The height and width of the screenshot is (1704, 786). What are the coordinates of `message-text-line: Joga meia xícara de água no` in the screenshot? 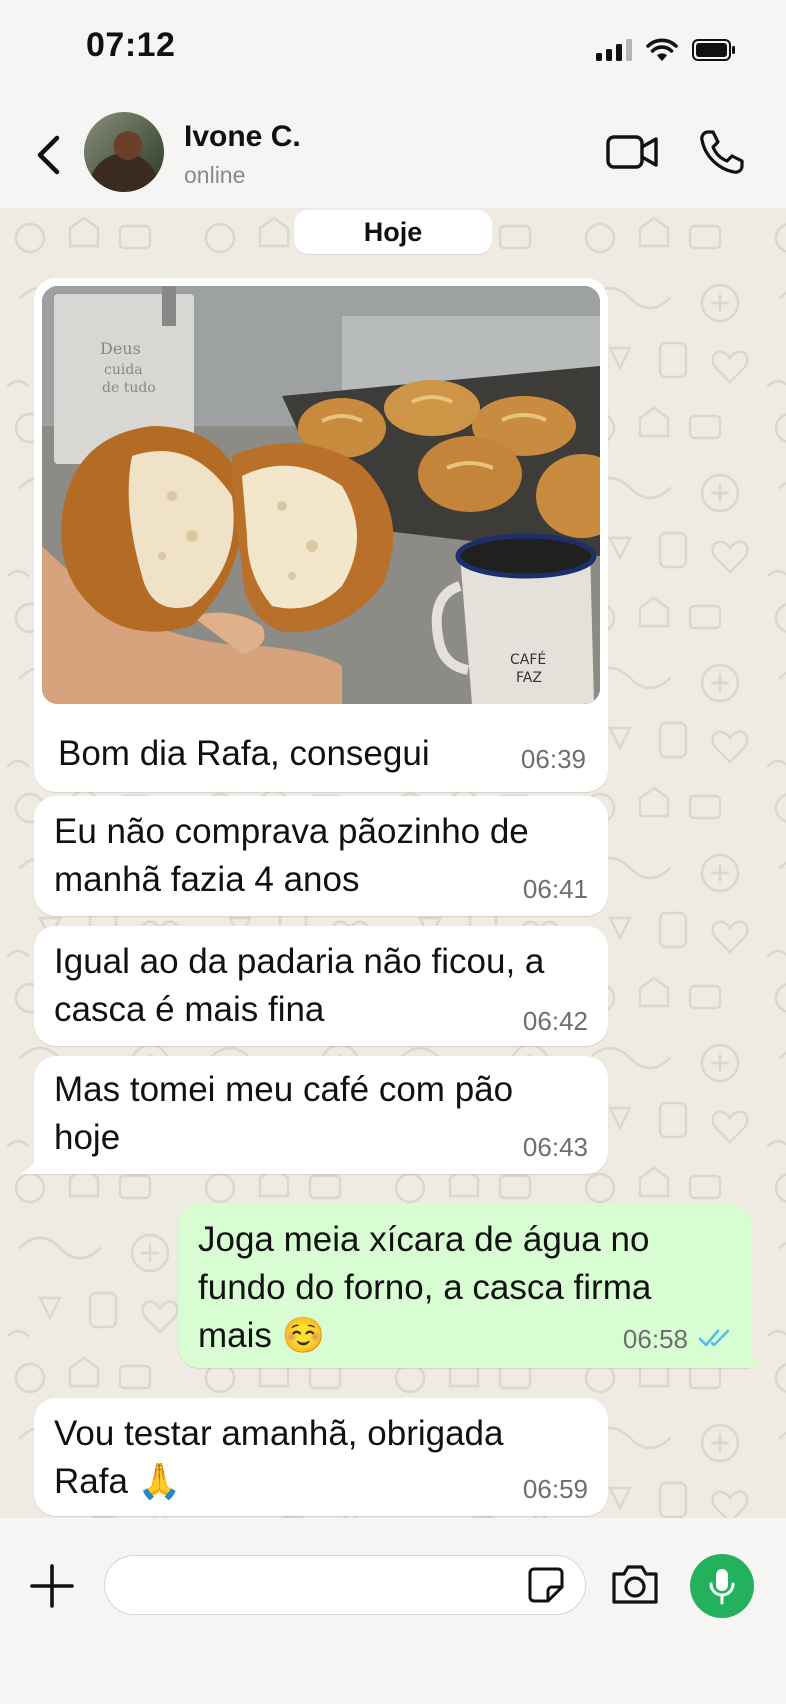 It's located at (424, 1239).